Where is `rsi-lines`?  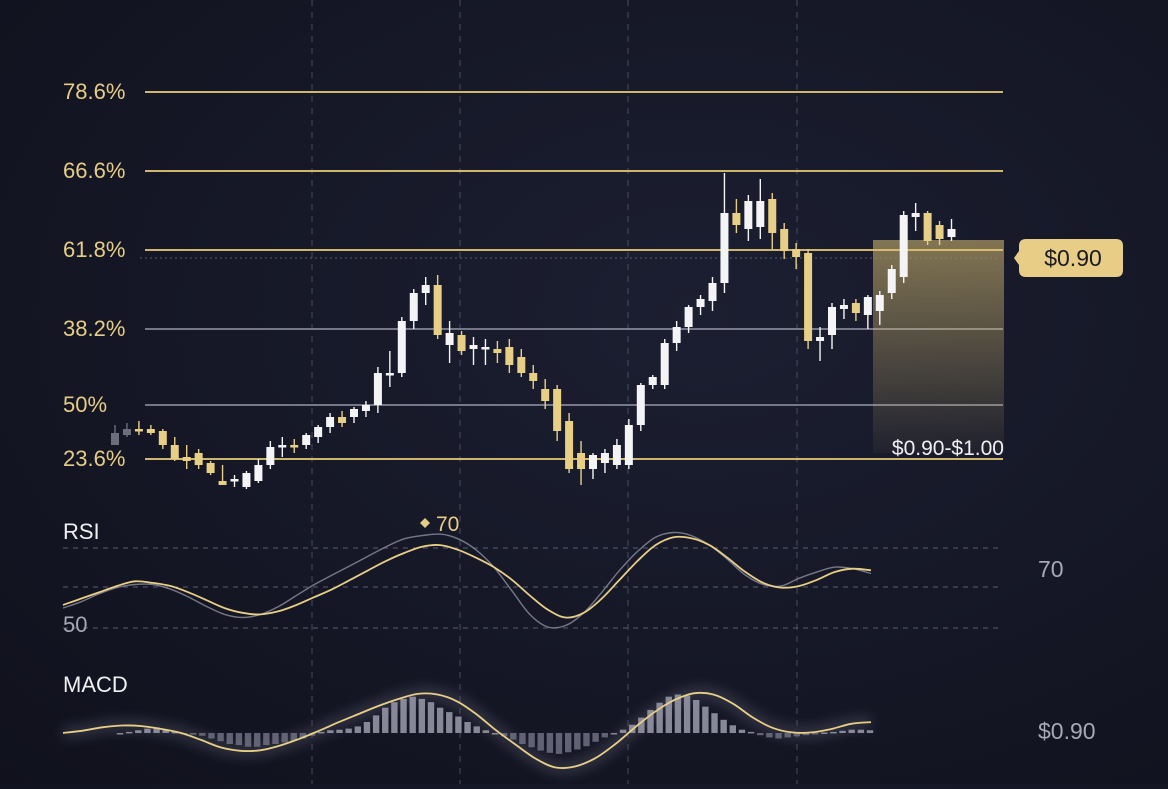
rsi-lines is located at coordinates (467, 580).